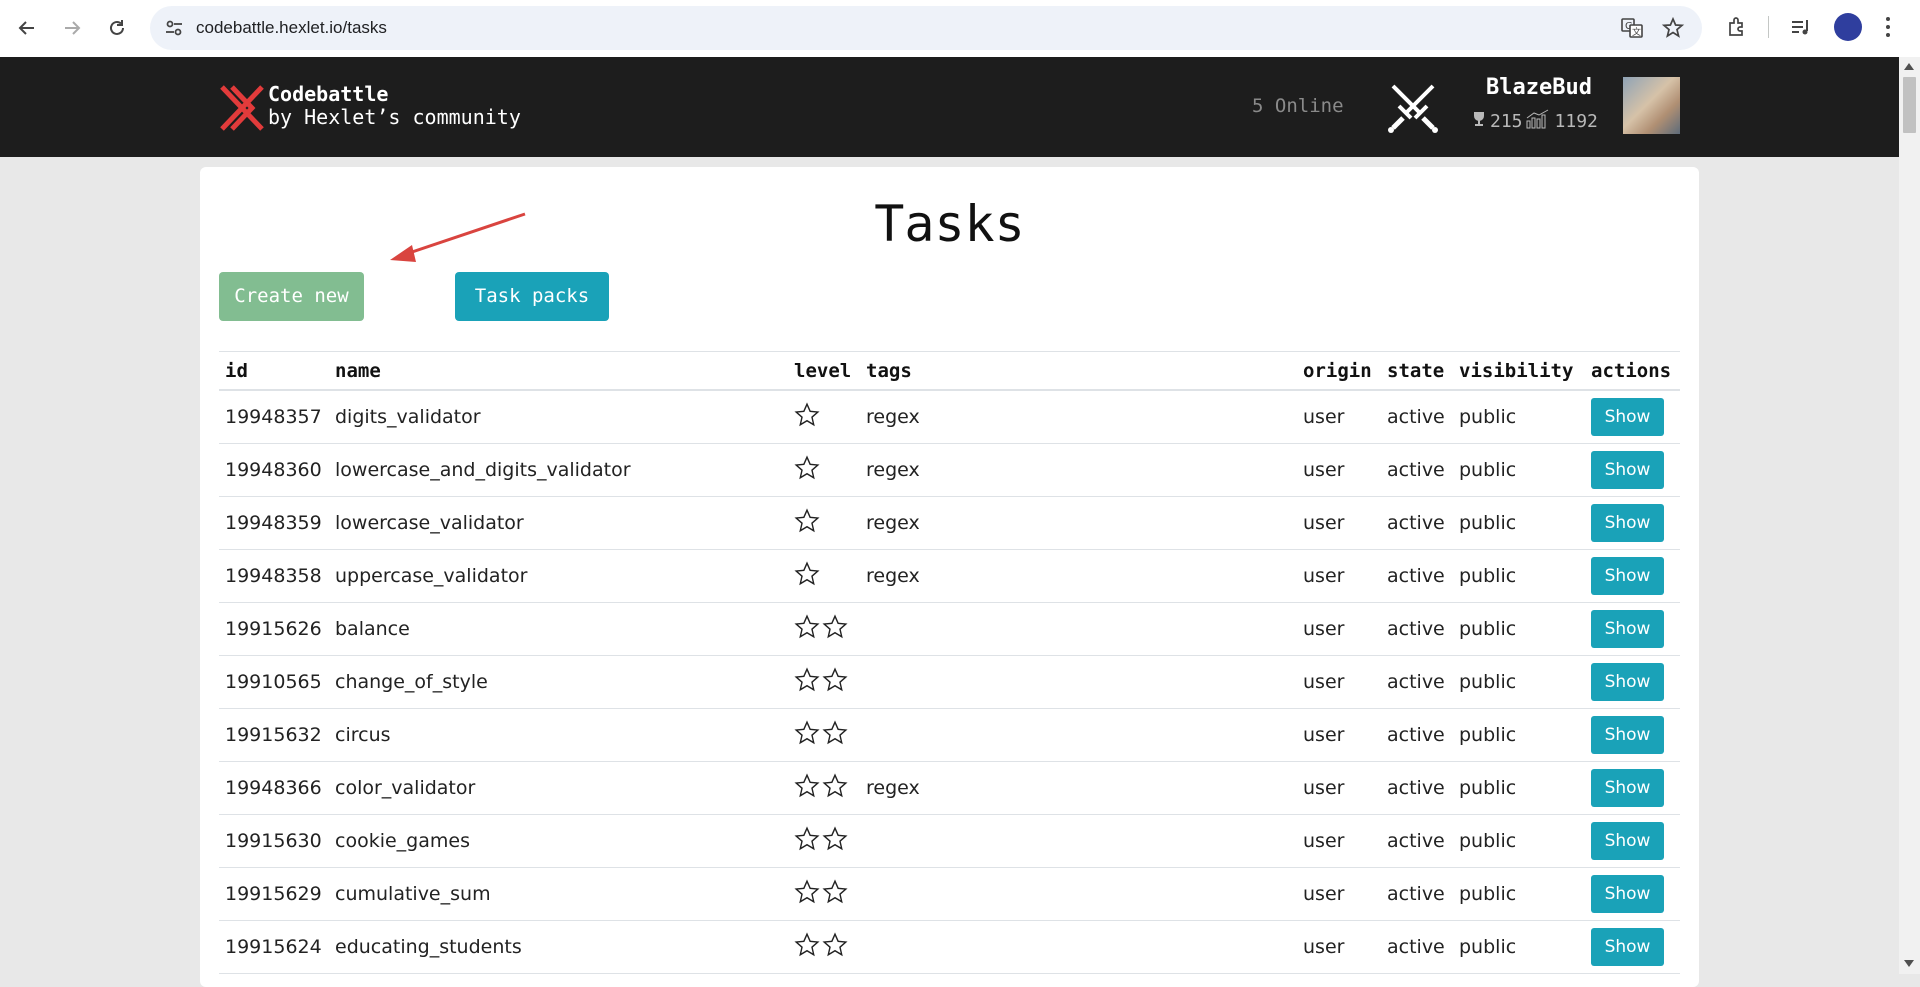 This screenshot has width=1920, height=987. Describe the element at coordinates (824, 371) in the screenshot. I see `column-header-level: level` at that location.